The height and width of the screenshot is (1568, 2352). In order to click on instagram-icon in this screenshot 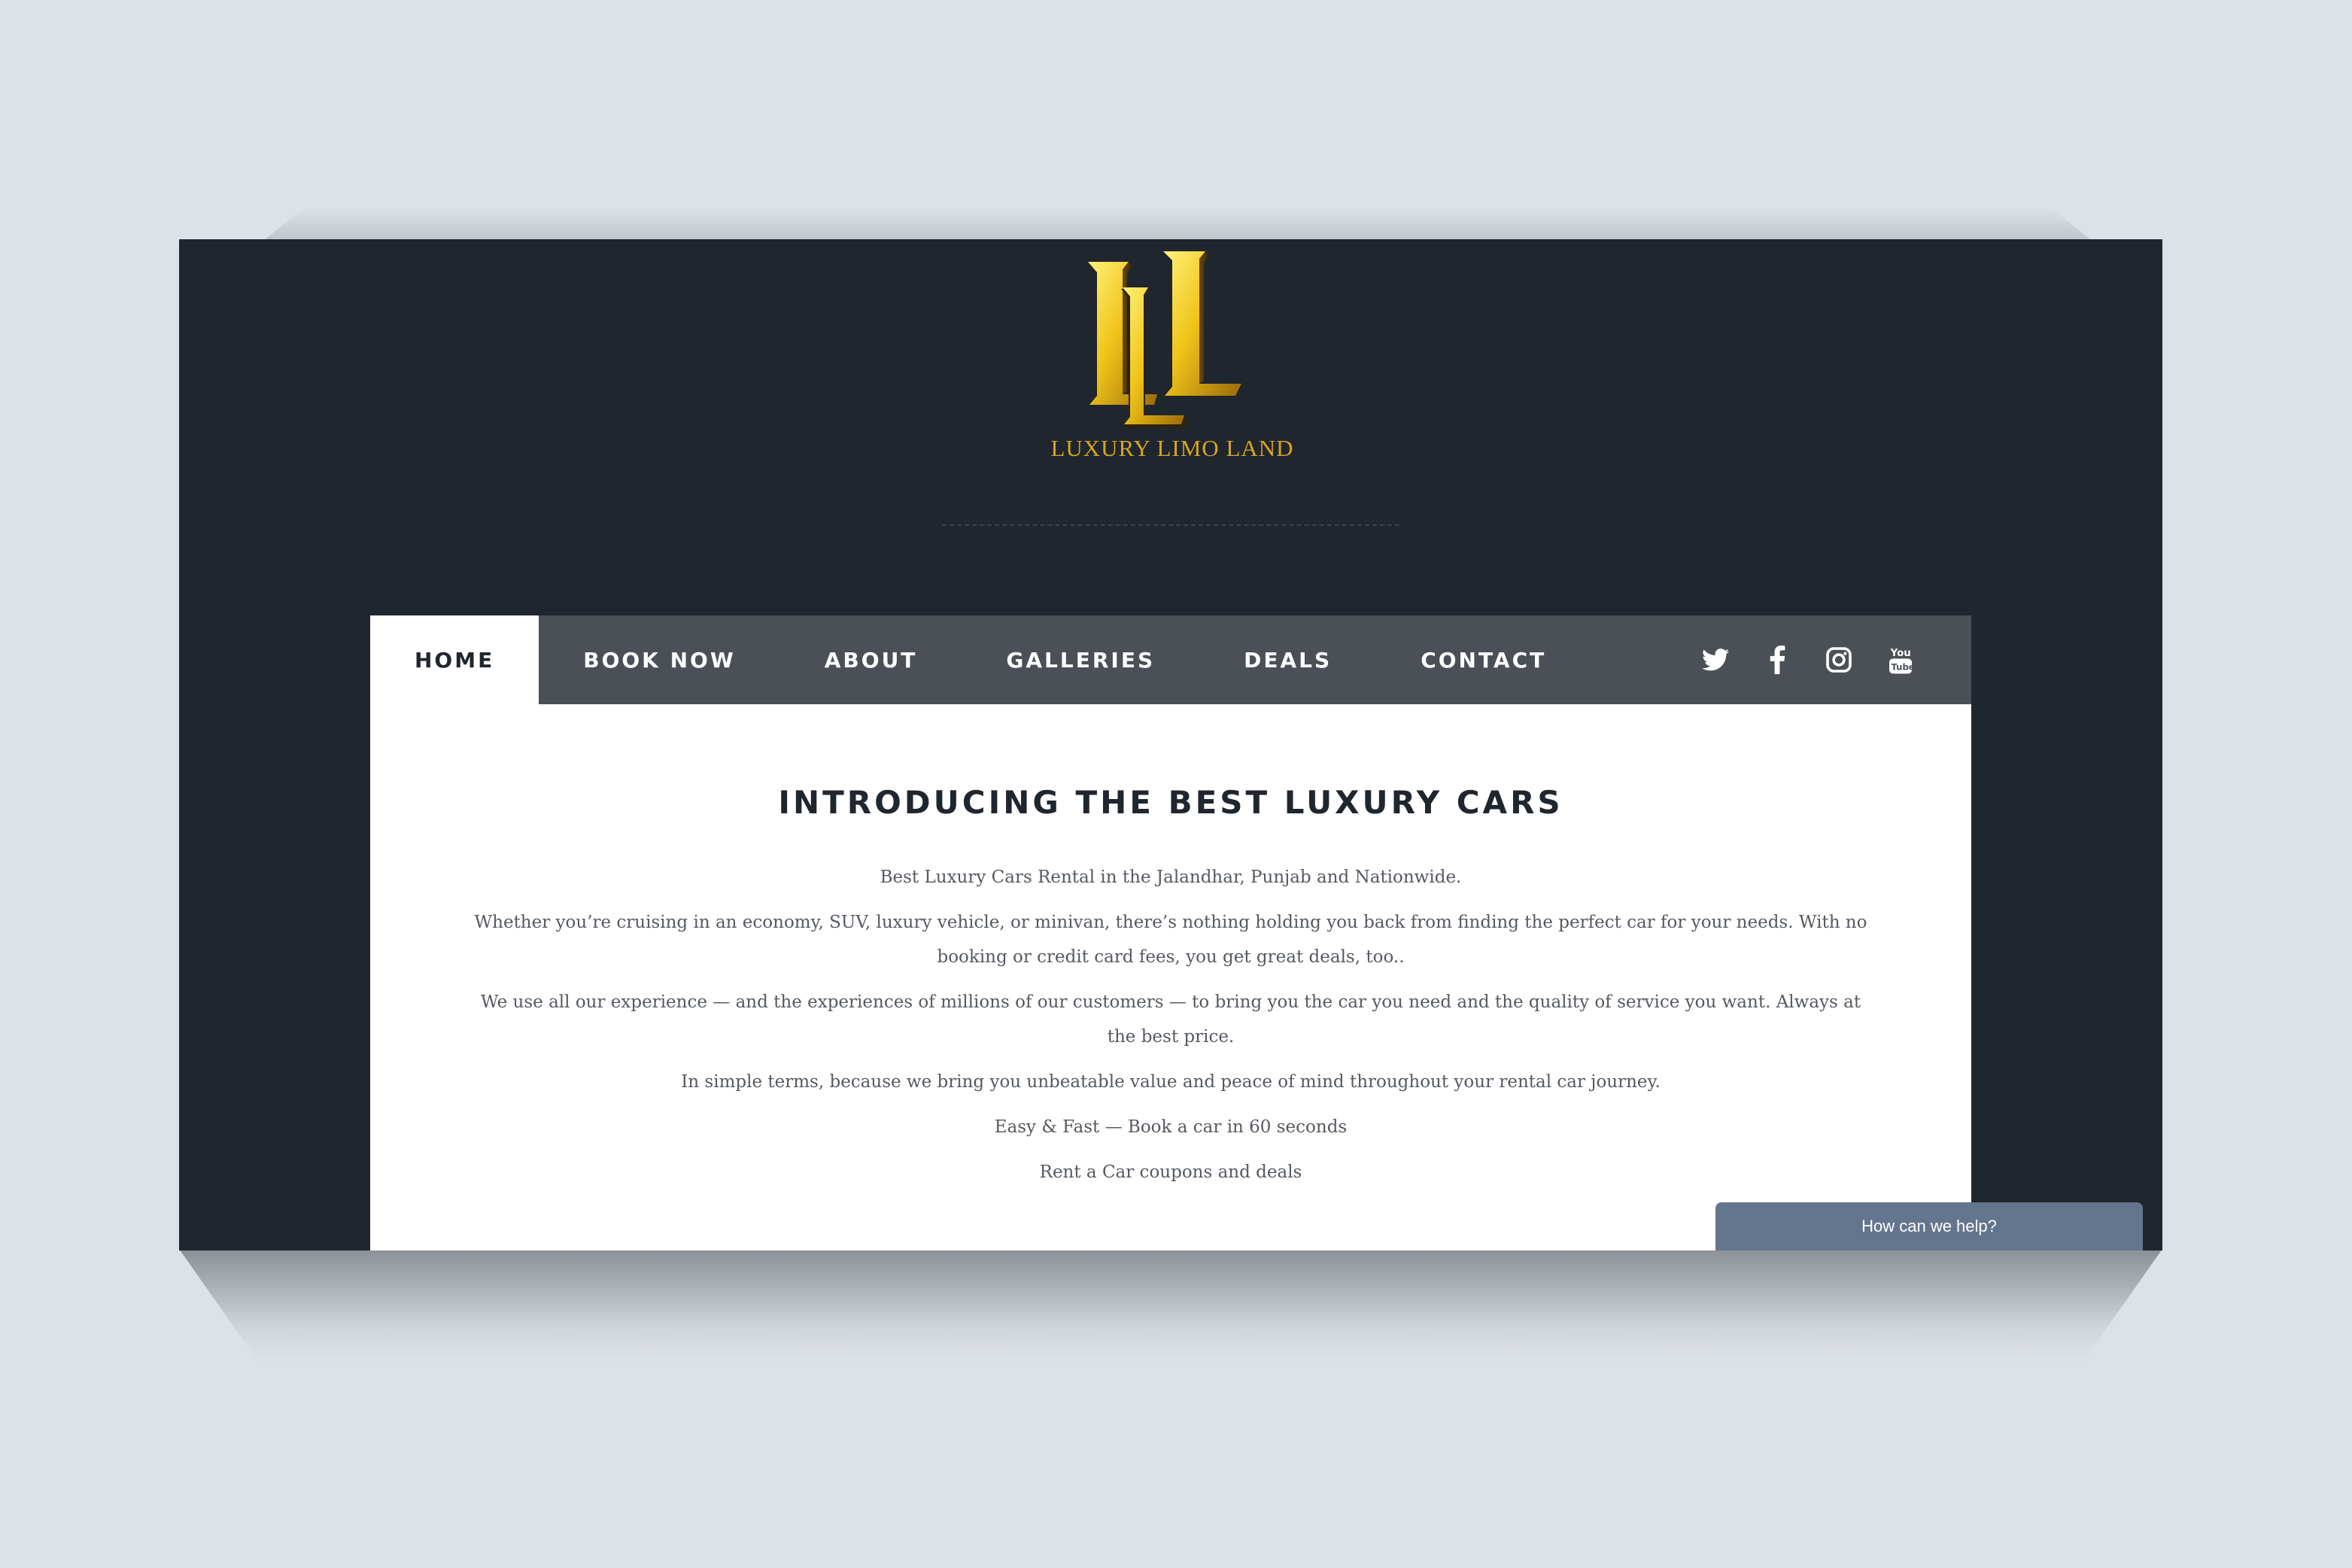, I will do `click(1839, 660)`.